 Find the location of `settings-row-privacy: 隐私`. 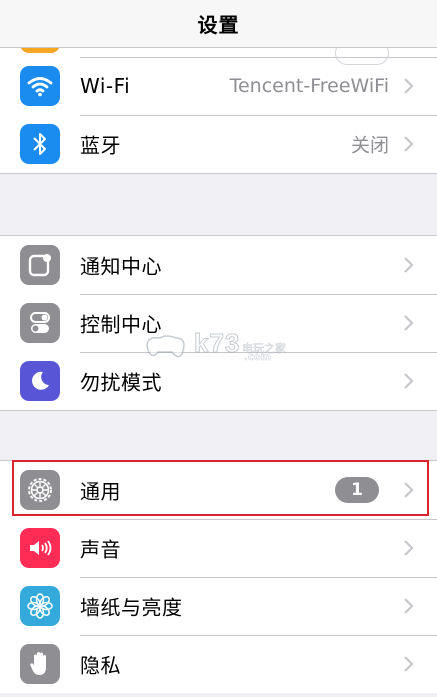

settings-row-privacy: 隐私 is located at coordinates (218, 664).